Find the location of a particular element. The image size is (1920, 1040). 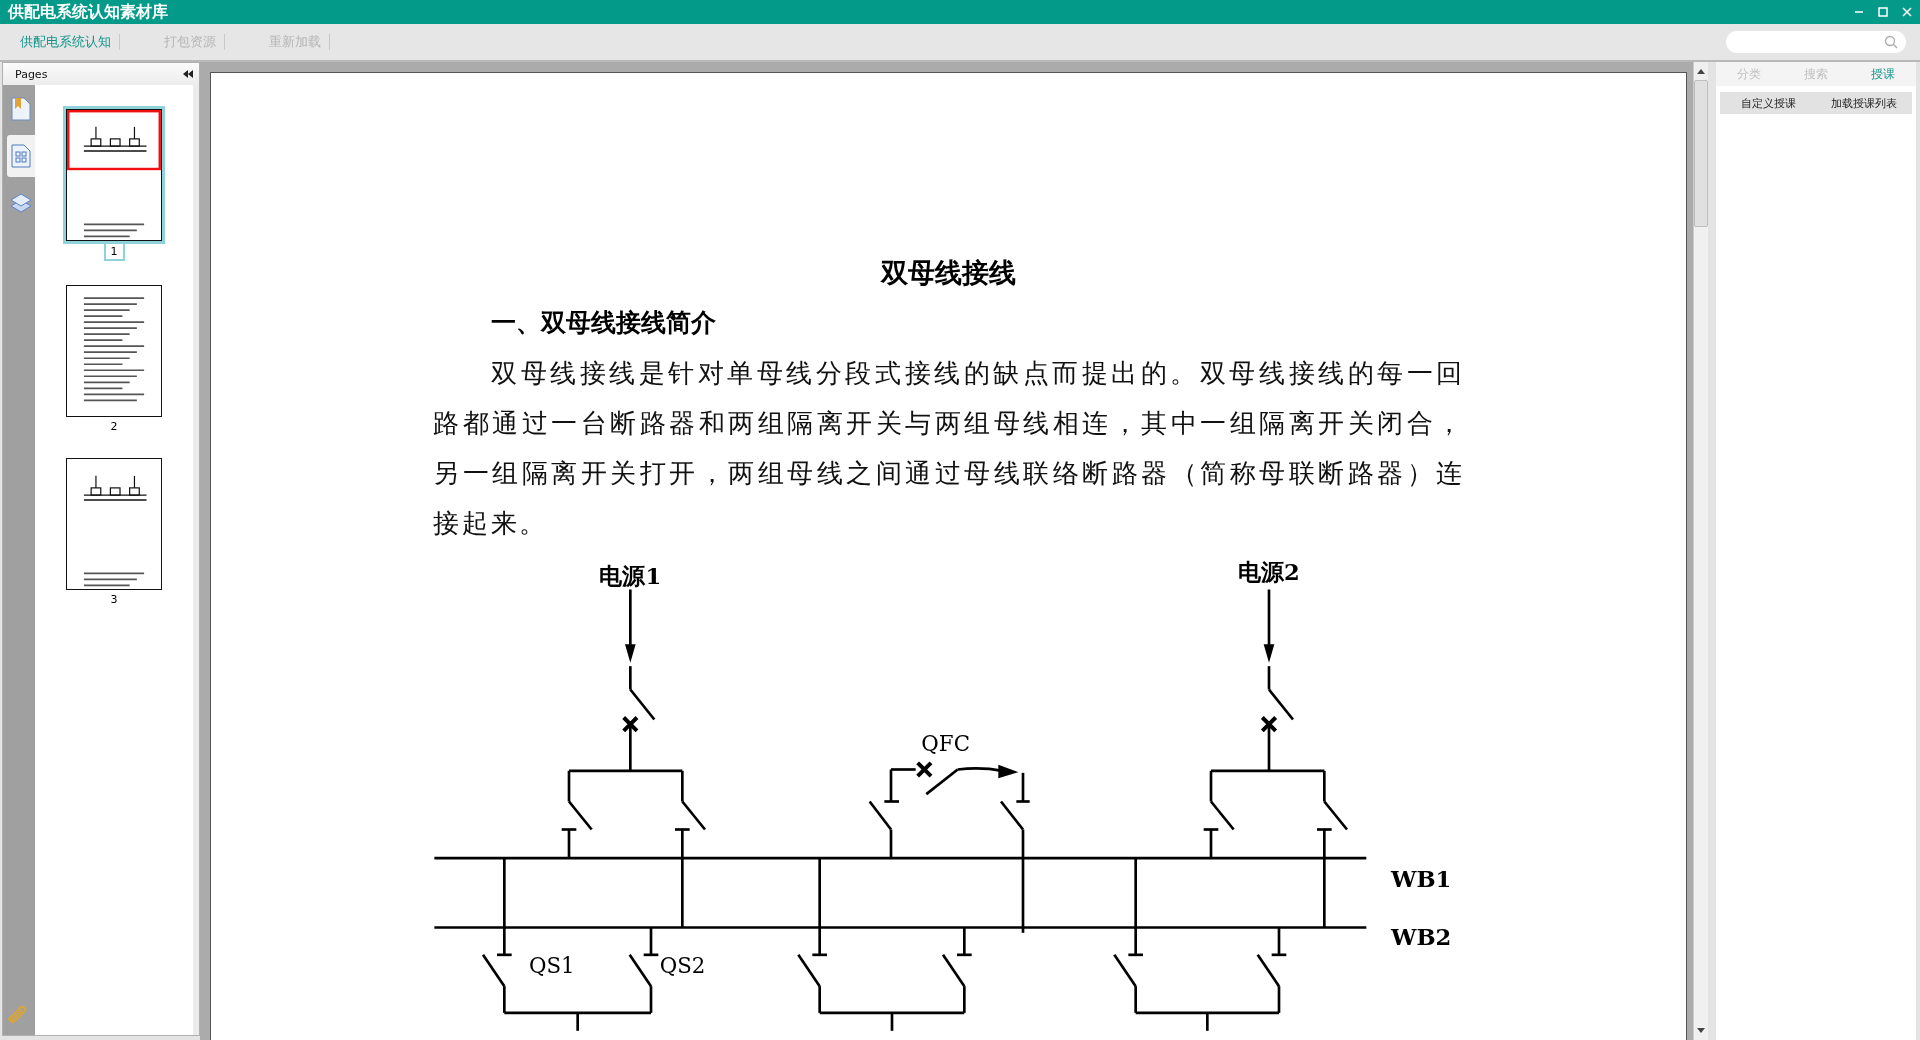

source-label: 电源1 is located at coordinates (630, 576).